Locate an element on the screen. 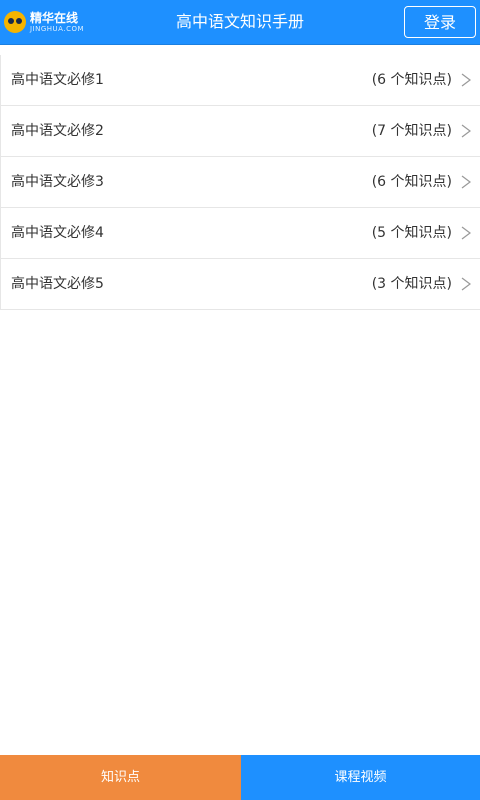  bottom-tab-bar: 知识点 课程视频 is located at coordinates (240, 777).